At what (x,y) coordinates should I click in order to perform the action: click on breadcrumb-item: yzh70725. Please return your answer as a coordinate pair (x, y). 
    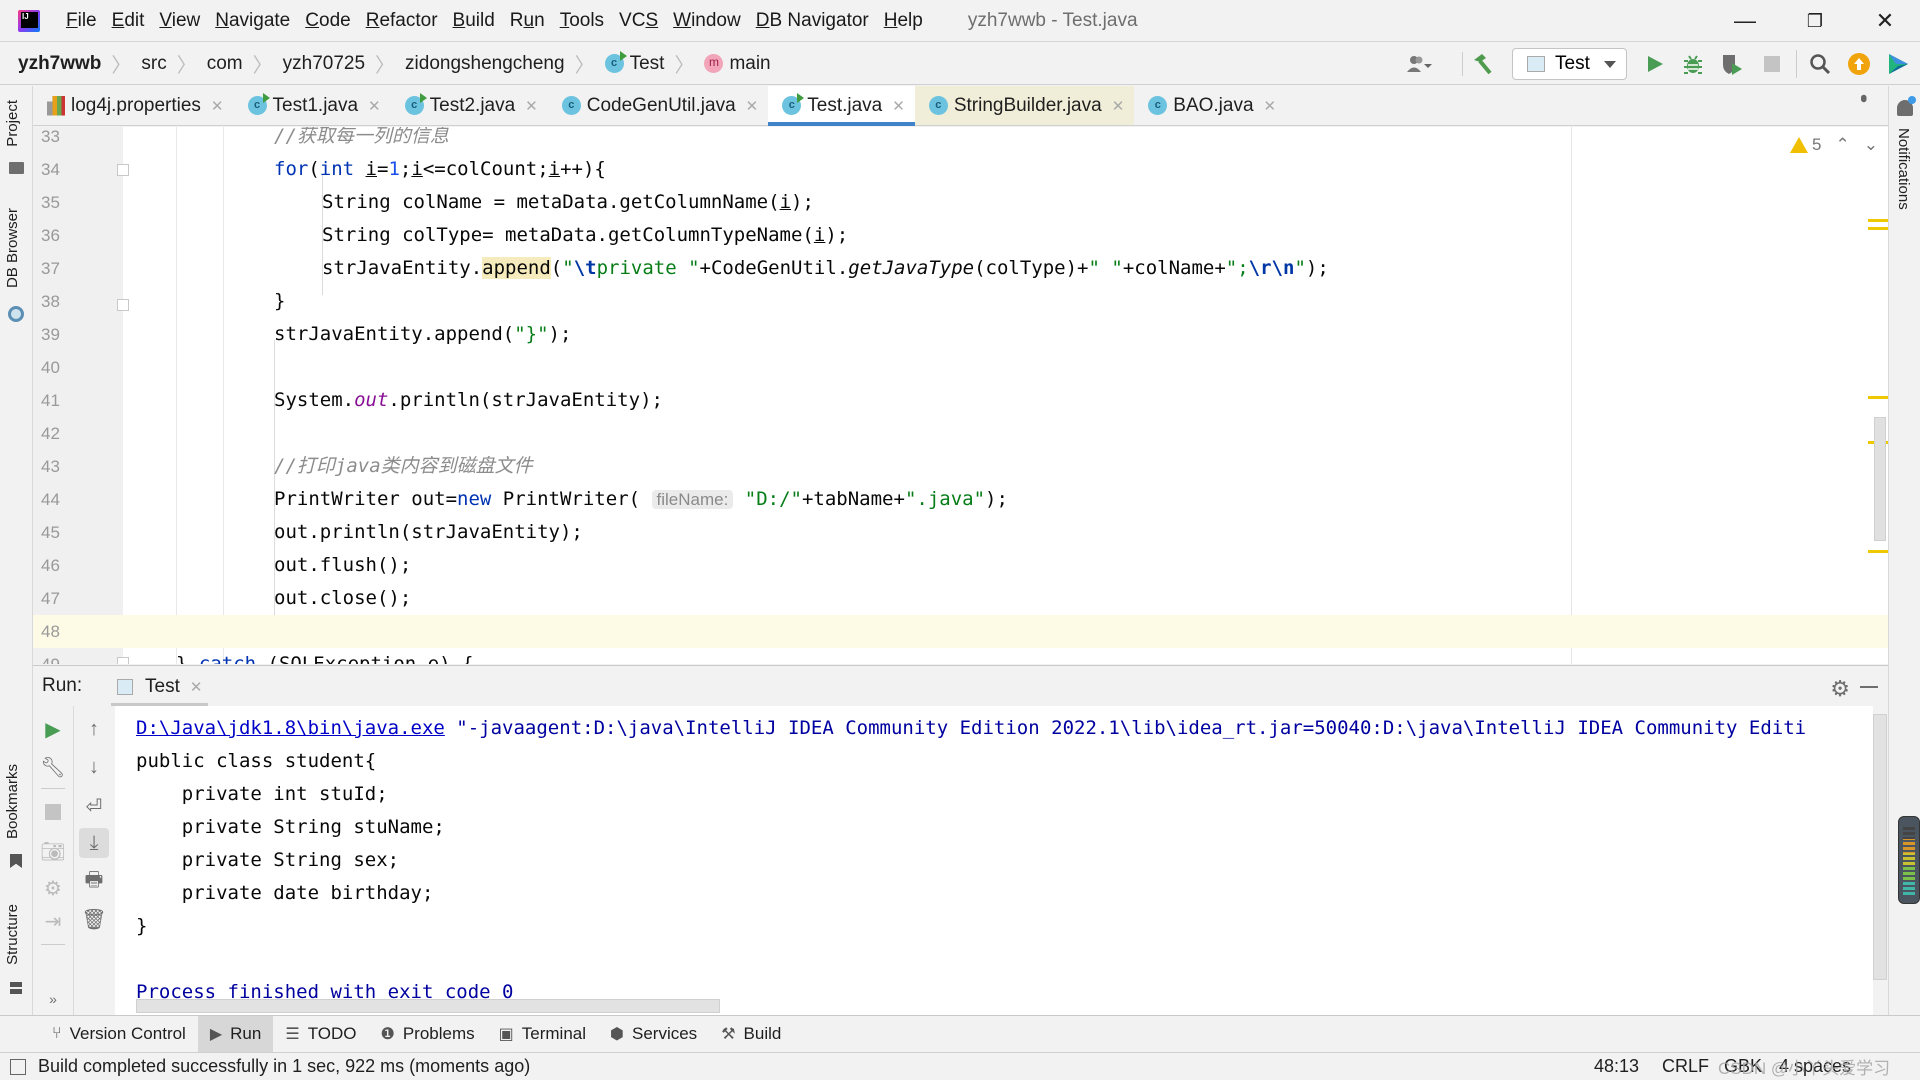
    Looking at the image, I should click on (324, 64).